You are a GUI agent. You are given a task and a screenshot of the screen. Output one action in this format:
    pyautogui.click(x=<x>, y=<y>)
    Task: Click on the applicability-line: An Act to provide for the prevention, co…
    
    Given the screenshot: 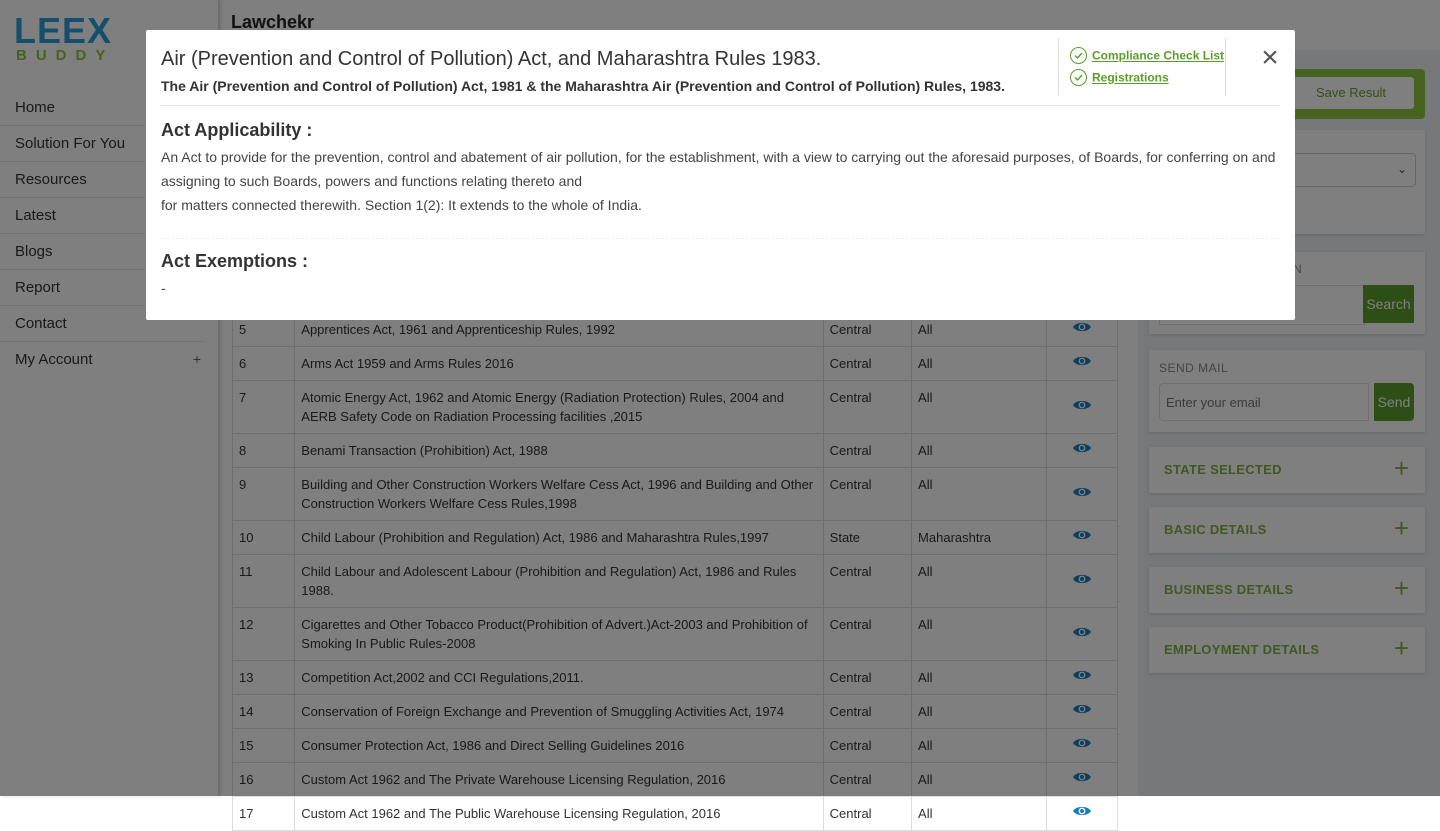 What is the action you would take?
    pyautogui.click(x=718, y=169)
    